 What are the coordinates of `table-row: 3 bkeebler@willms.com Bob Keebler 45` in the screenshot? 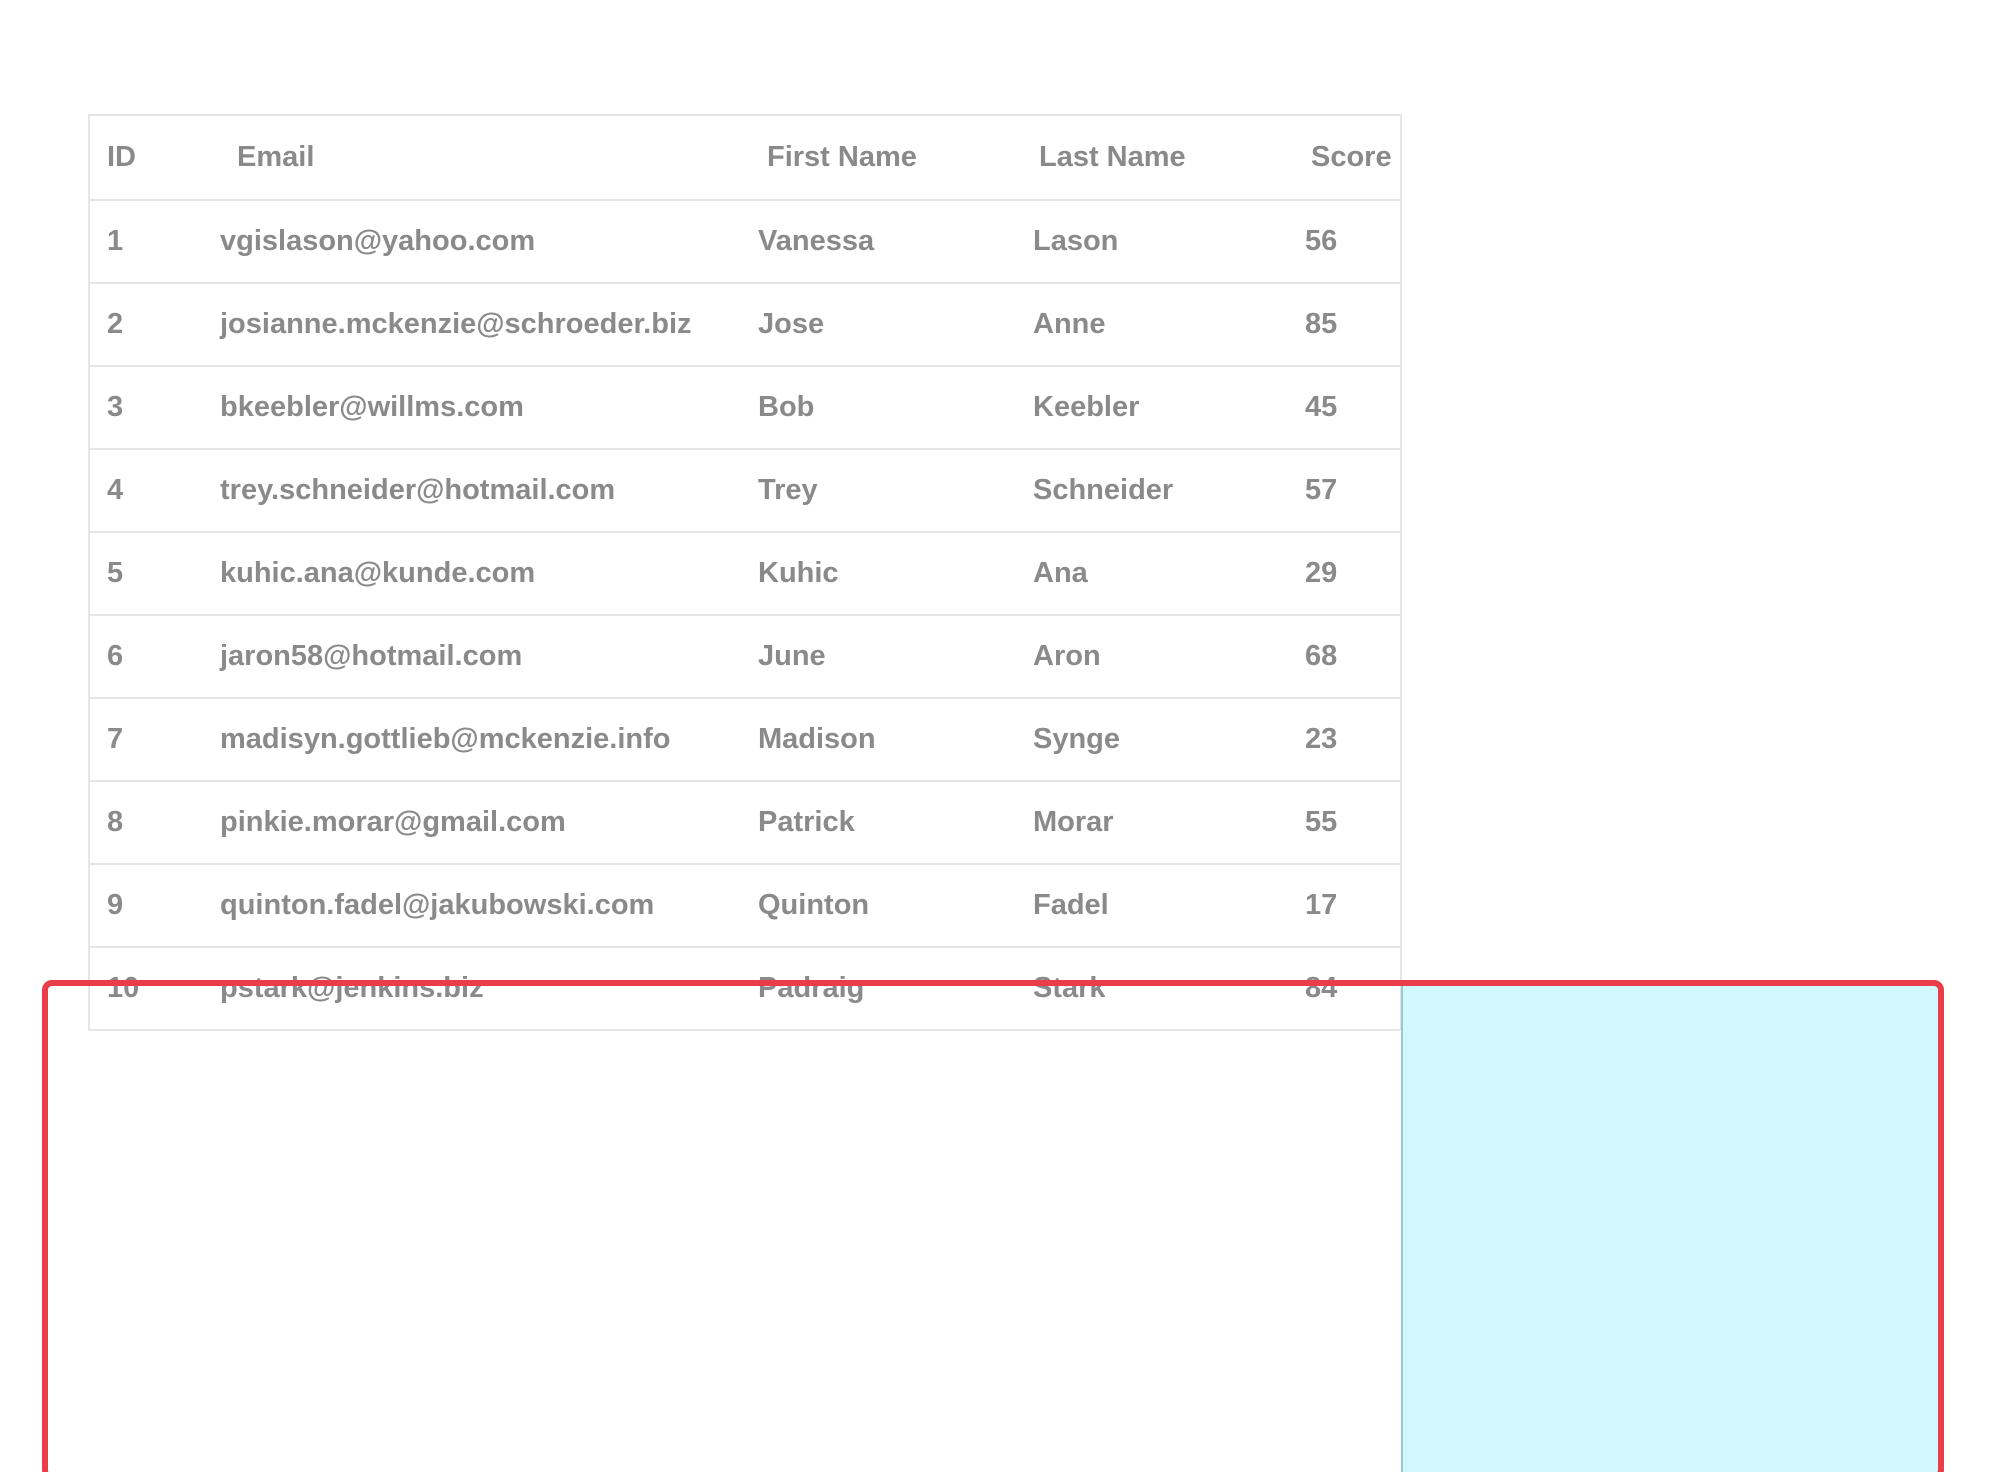 It's located at (746, 408).